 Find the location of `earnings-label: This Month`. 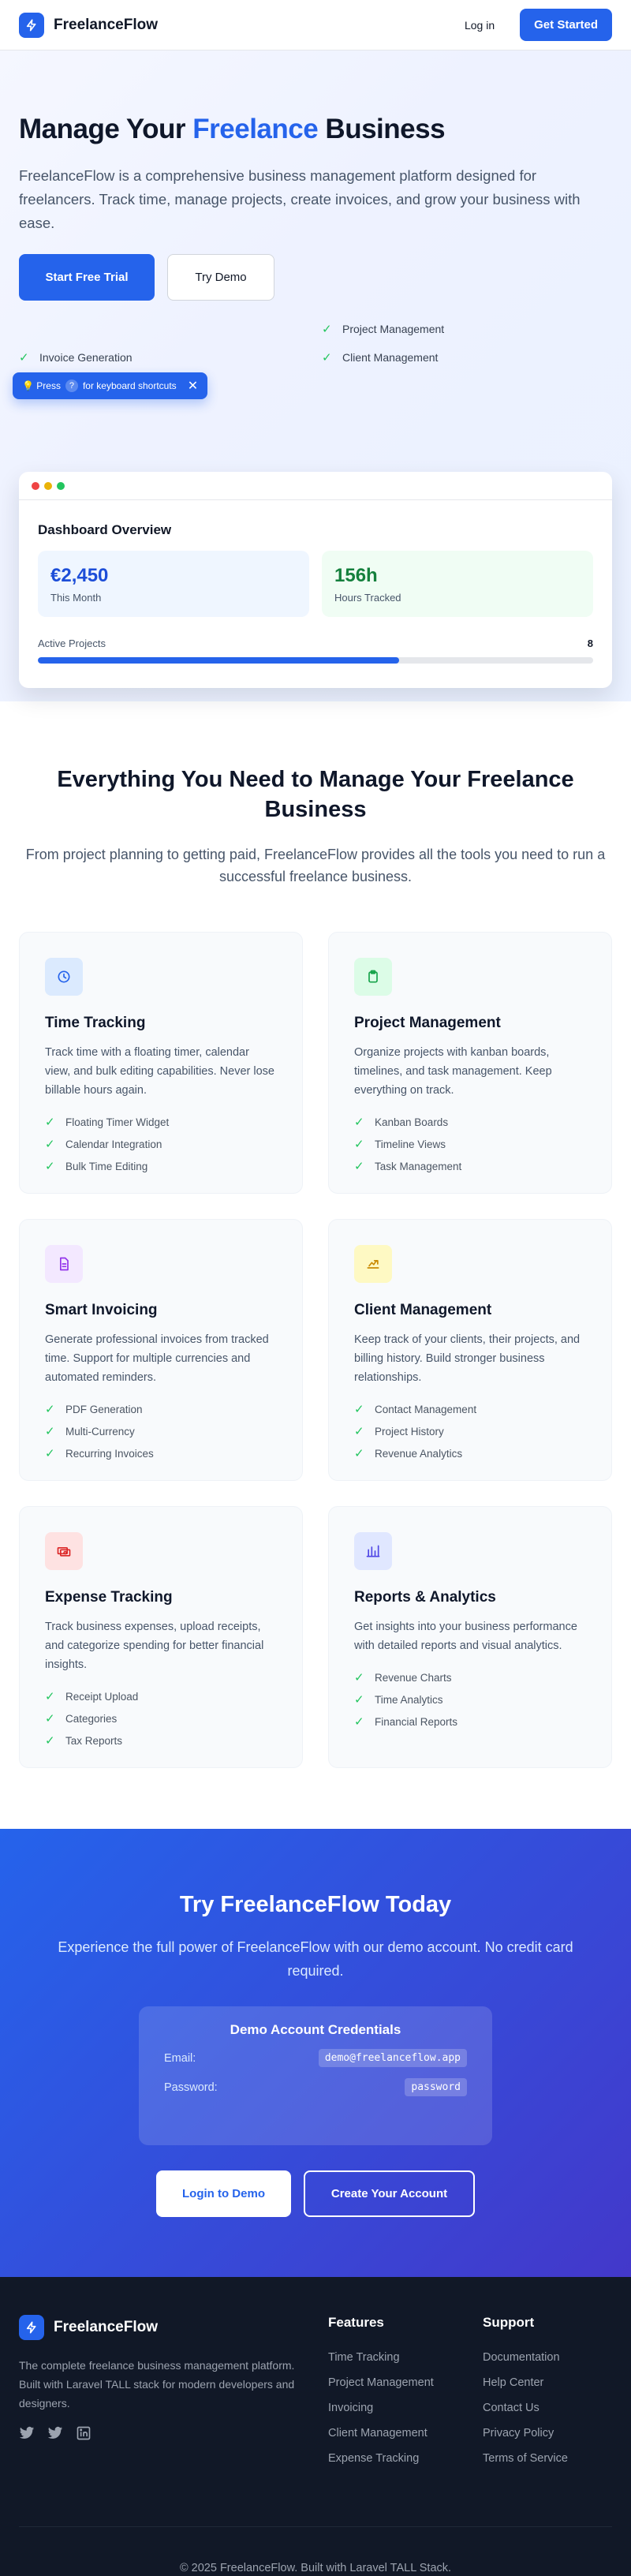

earnings-label: This Month is located at coordinates (76, 598).